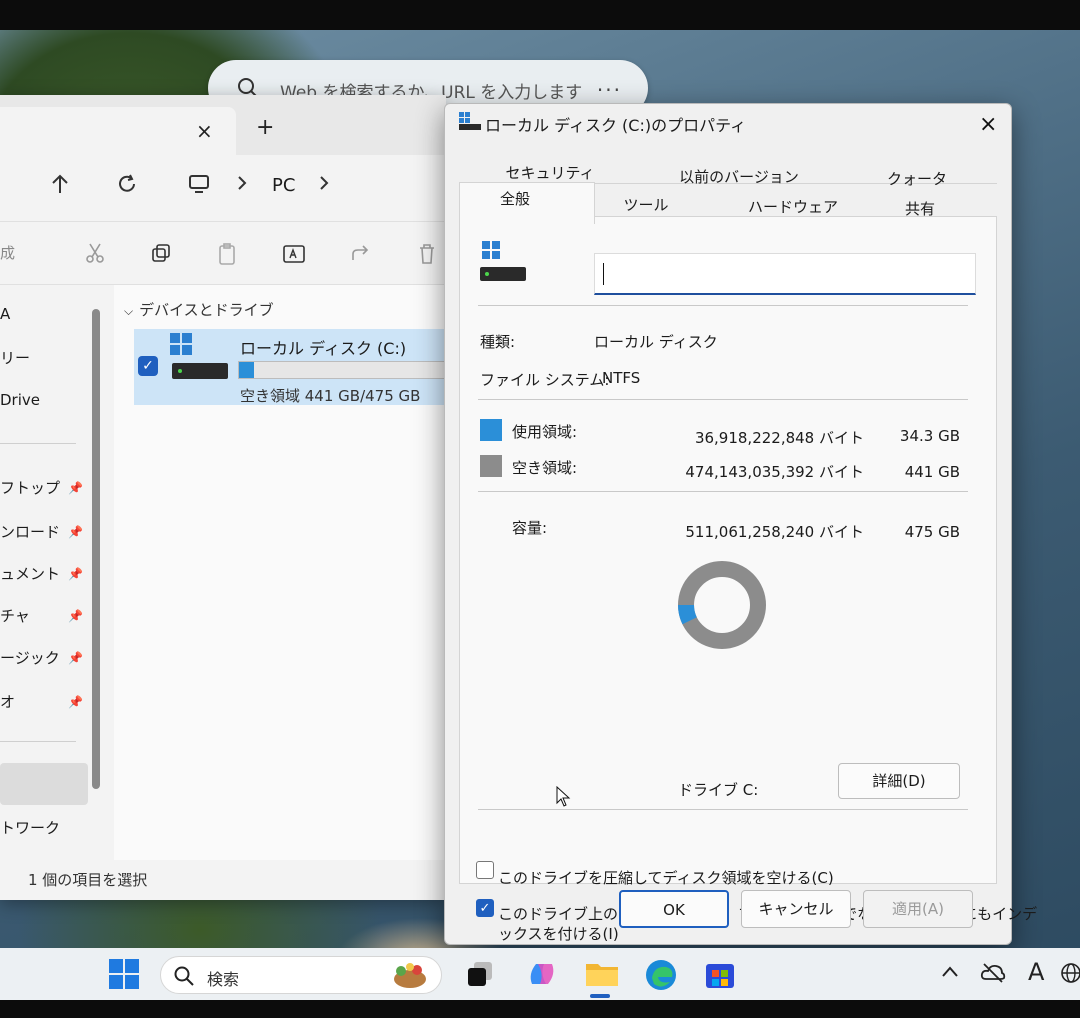 The width and height of the screenshot is (1080, 1018). What do you see at coordinates (7, 701) in the screenshot?
I see `sidebar-item-videos: オ` at bounding box center [7, 701].